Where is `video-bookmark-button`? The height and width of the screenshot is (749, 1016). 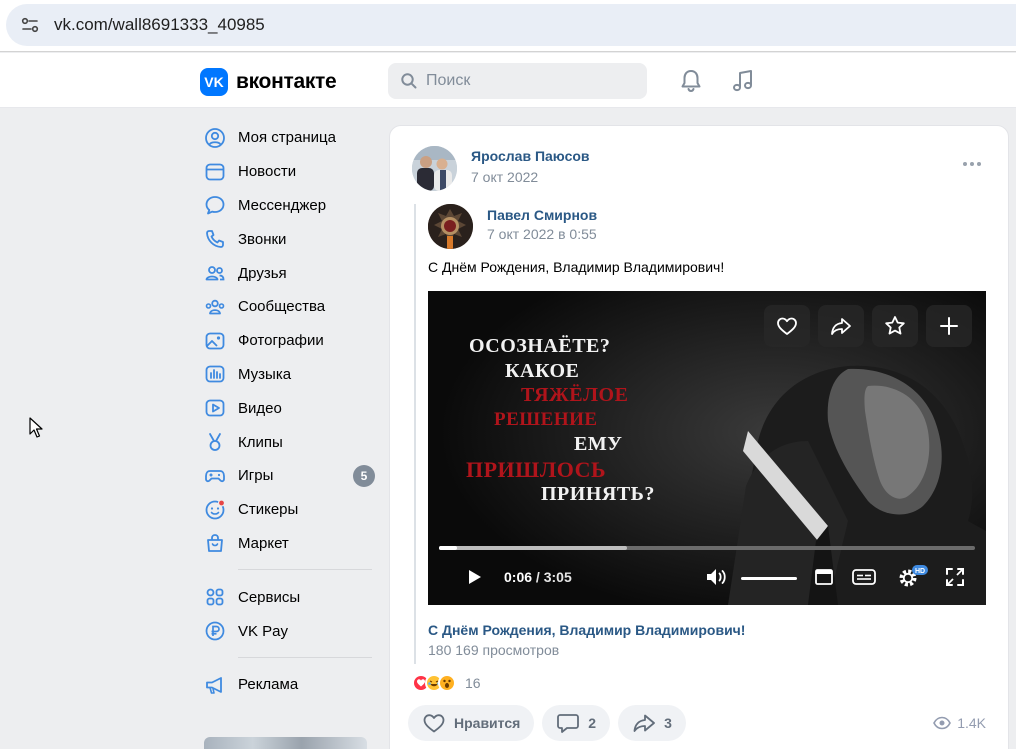
video-bookmark-button is located at coordinates (895, 326).